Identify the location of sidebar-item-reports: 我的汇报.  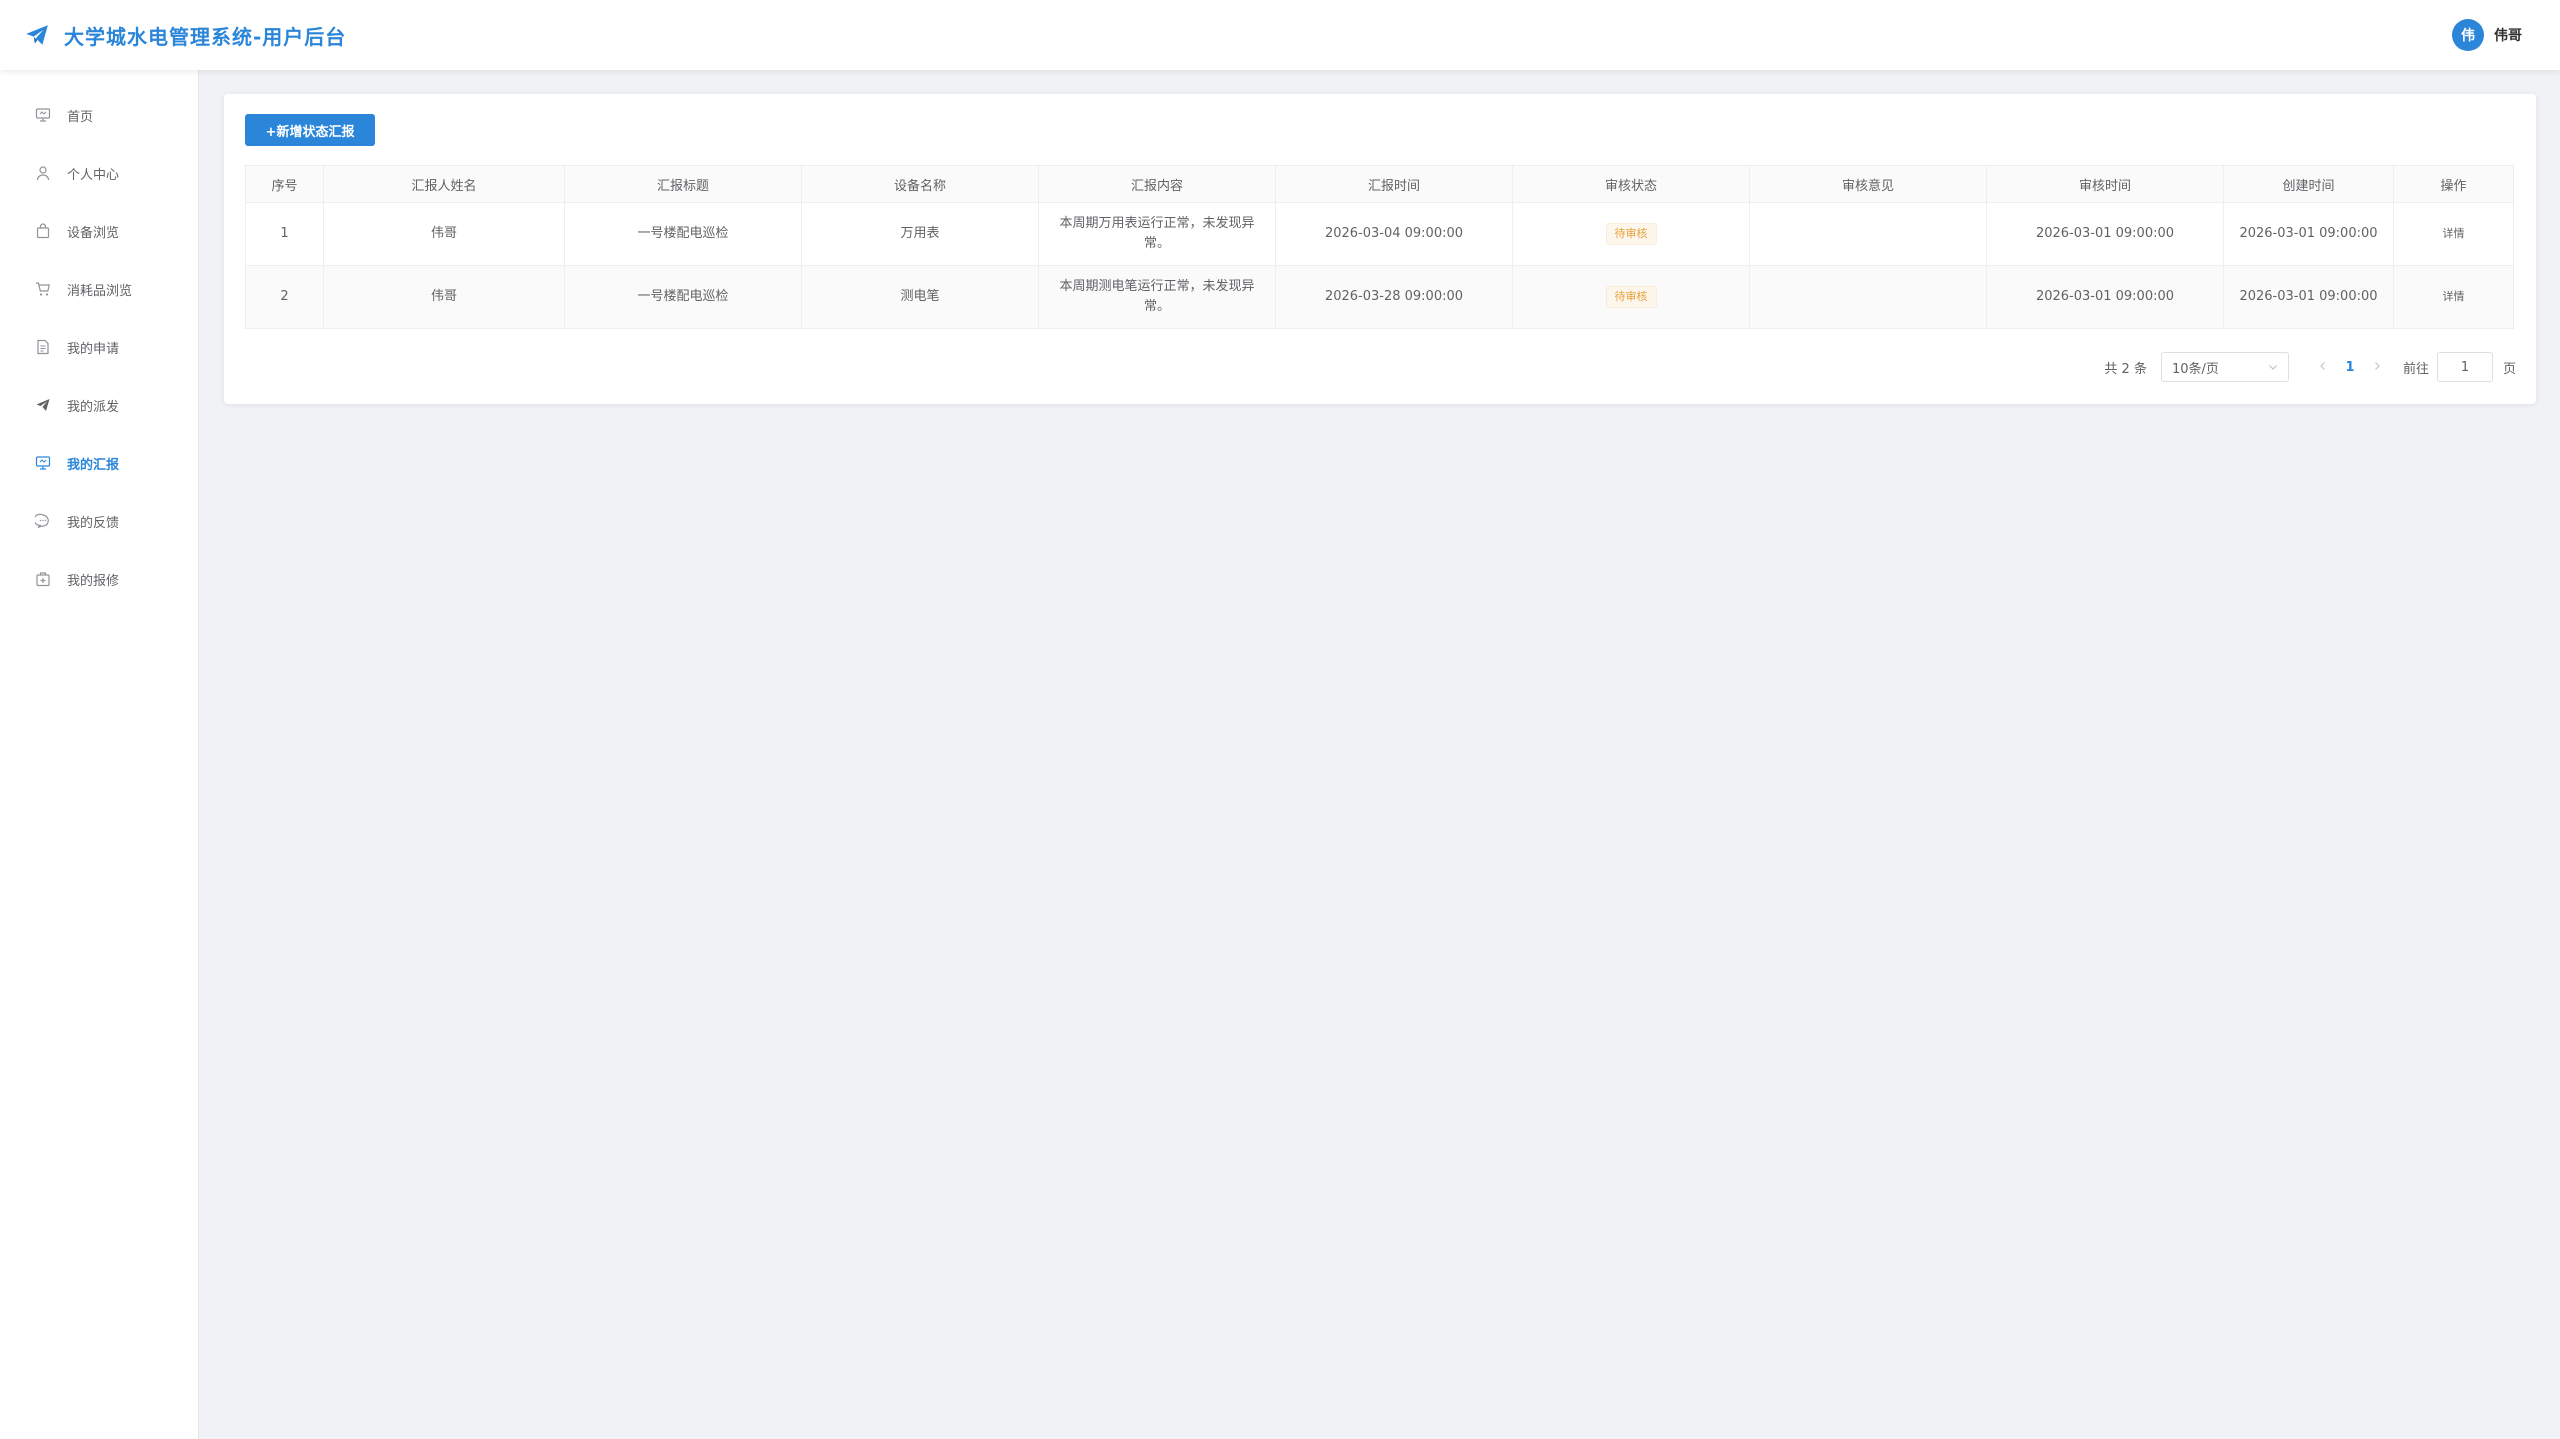
(99, 463).